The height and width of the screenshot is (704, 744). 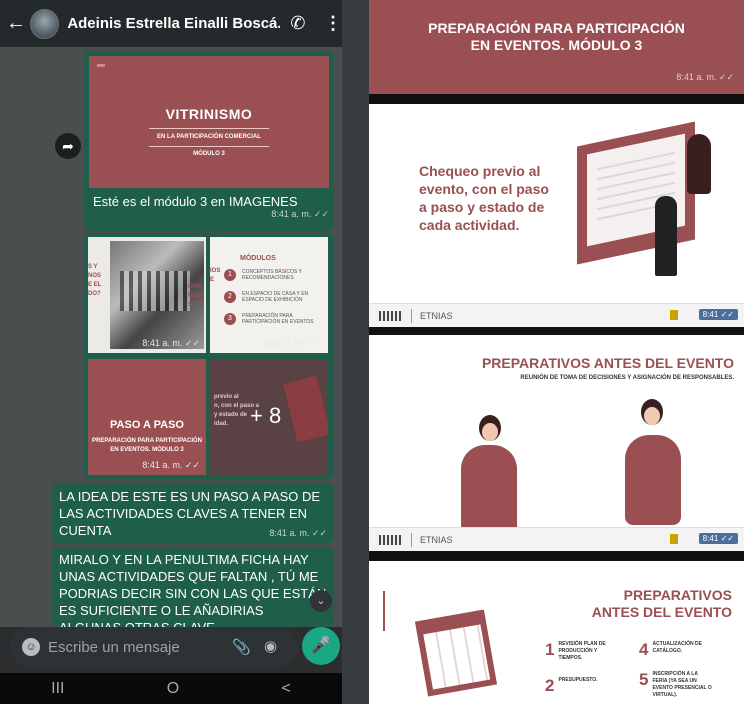 I want to click on thumbnail-module: MÓDULO 3, so click(x=209, y=154).